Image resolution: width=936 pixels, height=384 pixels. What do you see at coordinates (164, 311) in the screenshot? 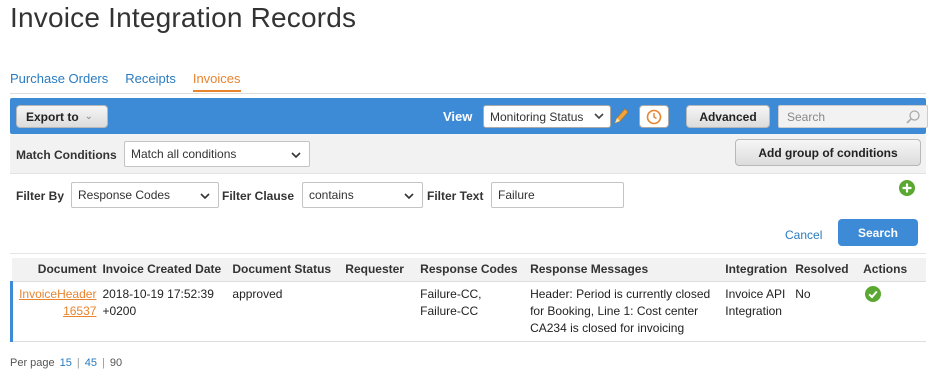
I see `invoice-created-date-cell: 2018-10-19 17:52:39 +0200` at bounding box center [164, 311].